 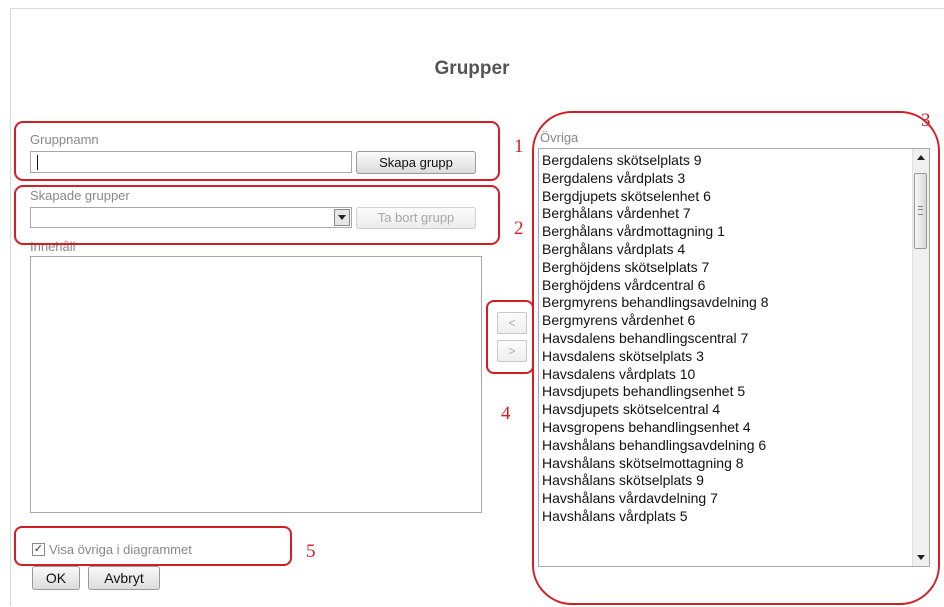 What do you see at coordinates (519, 228) in the screenshot?
I see `annotation-number-2: 2` at bounding box center [519, 228].